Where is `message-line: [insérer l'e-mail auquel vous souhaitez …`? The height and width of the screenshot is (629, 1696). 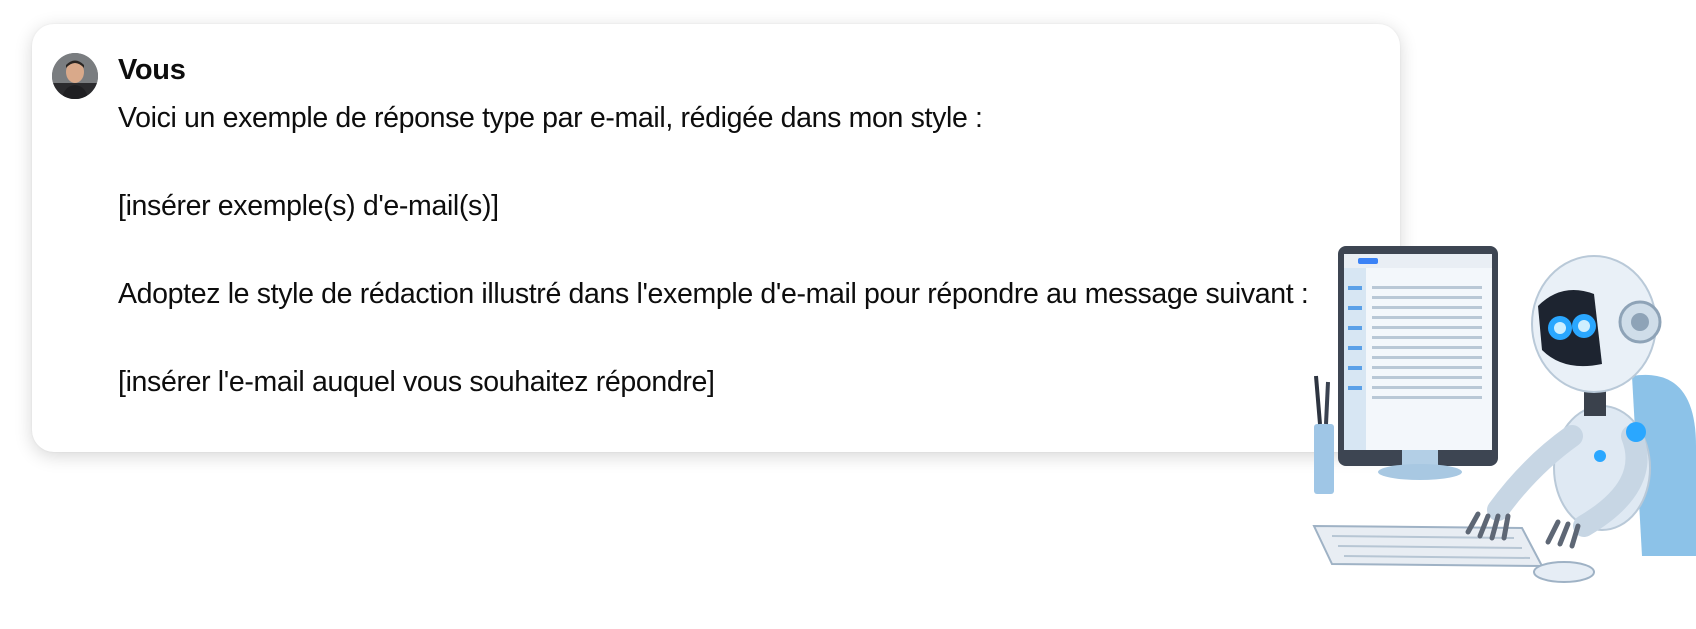 message-line: [insérer l'e-mail auquel vous souhaitez … is located at coordinates (416, 382).